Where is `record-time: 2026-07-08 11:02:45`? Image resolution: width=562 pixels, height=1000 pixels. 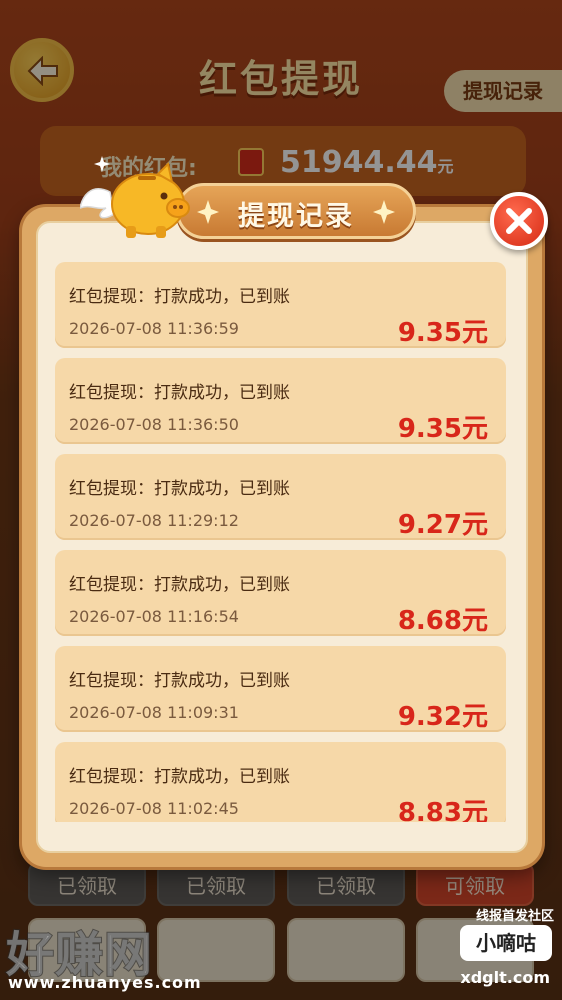 record-time: 2026-07-08 11:02:45 is located at coordinates (154, 808).